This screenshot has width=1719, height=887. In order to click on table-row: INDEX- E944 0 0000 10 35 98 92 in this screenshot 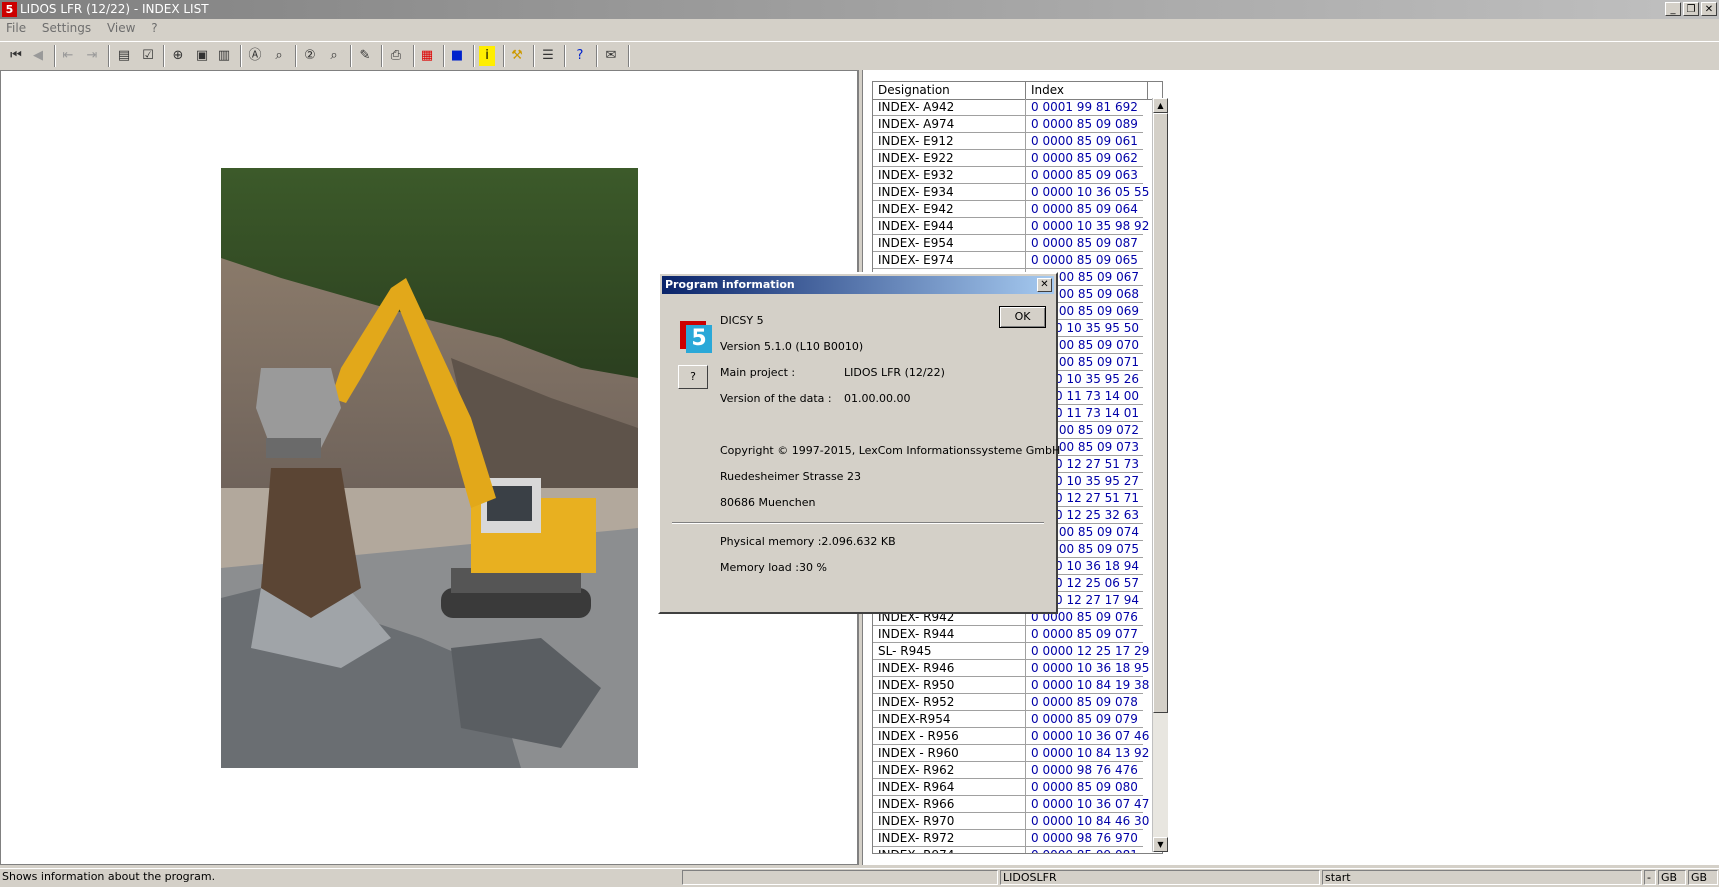, I will do `click(1011, 226)`.